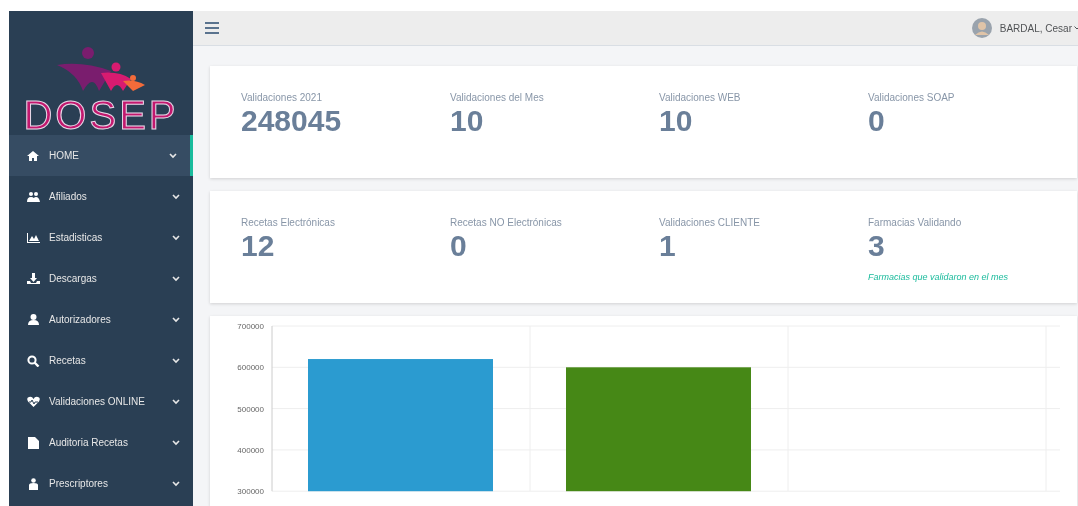 The width and height of the screenshot is (1078, 506). Describe the element at coordinates (101, 196) in the screenshot. I see `sidebar-item: Afiliados` at that location.